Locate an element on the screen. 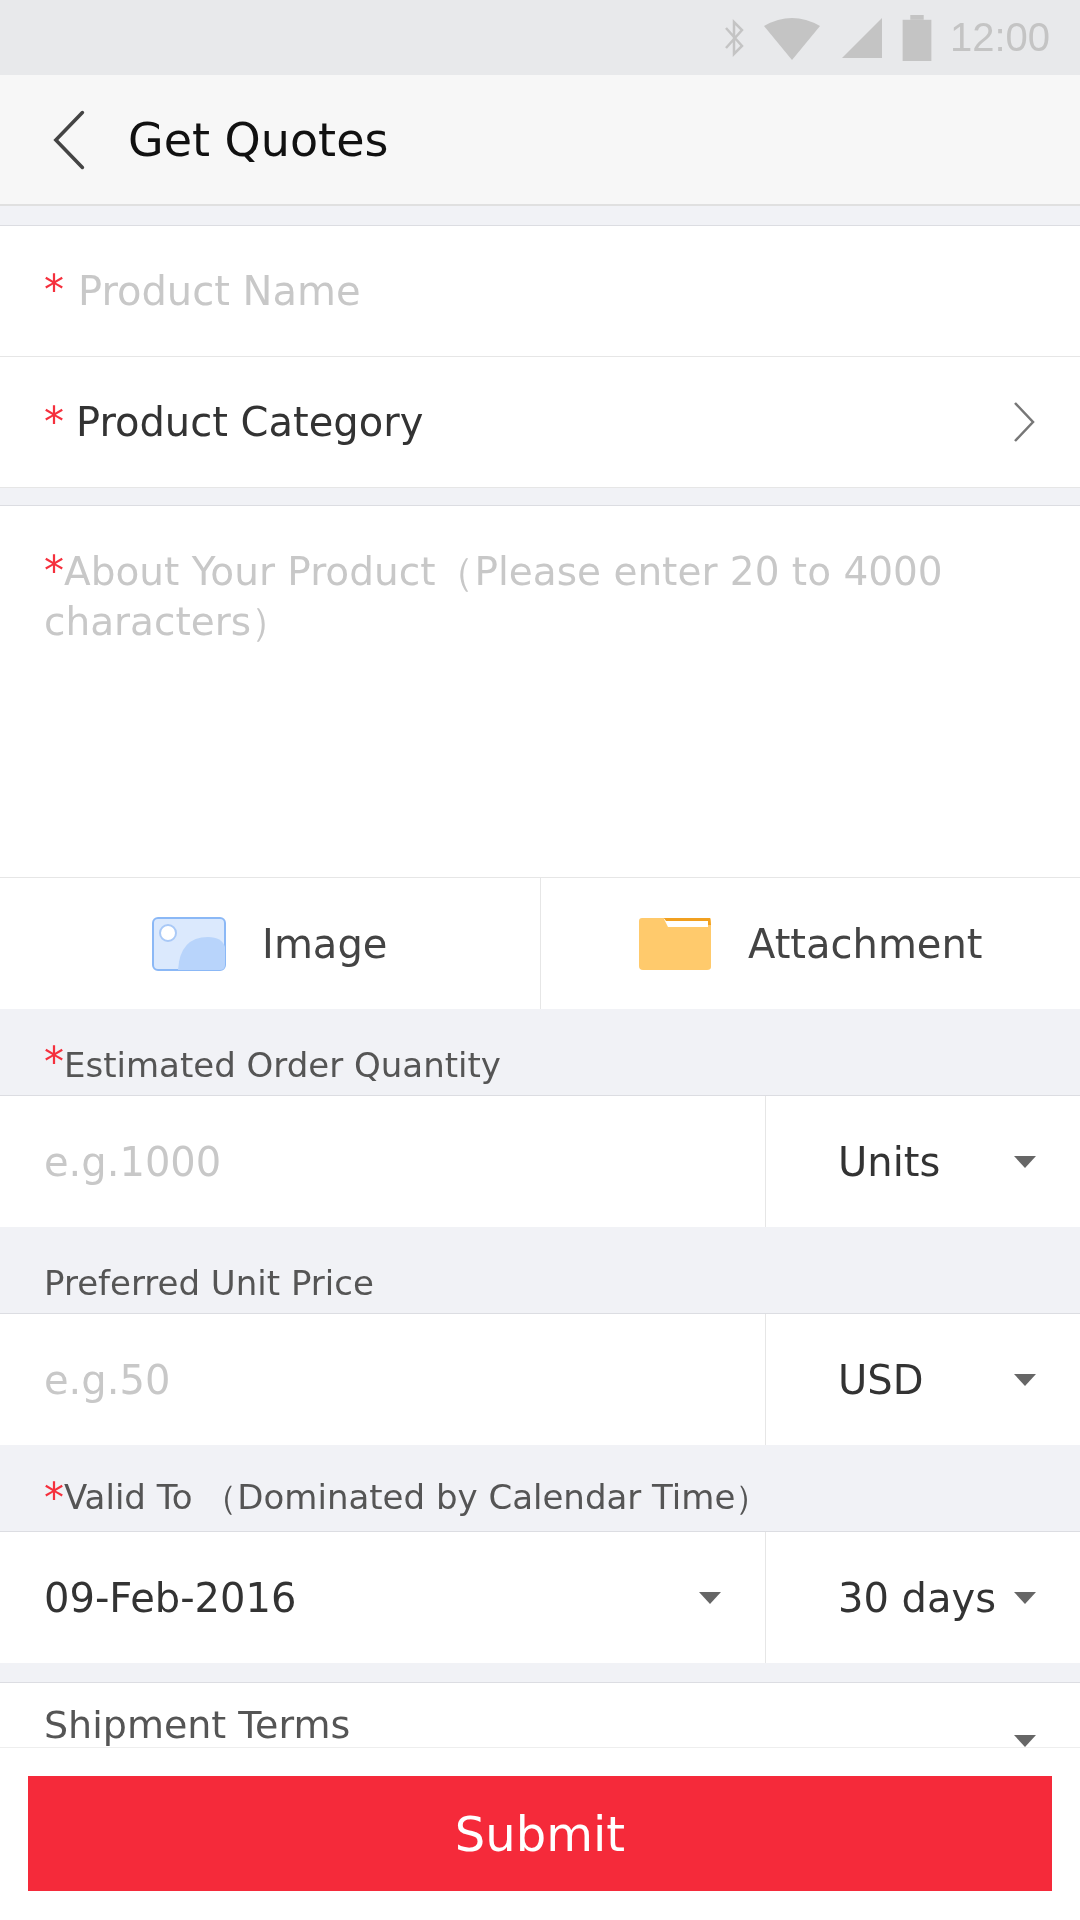  date-dropdown: 09-Feb-2016 is located at coordinates (383, 1597).